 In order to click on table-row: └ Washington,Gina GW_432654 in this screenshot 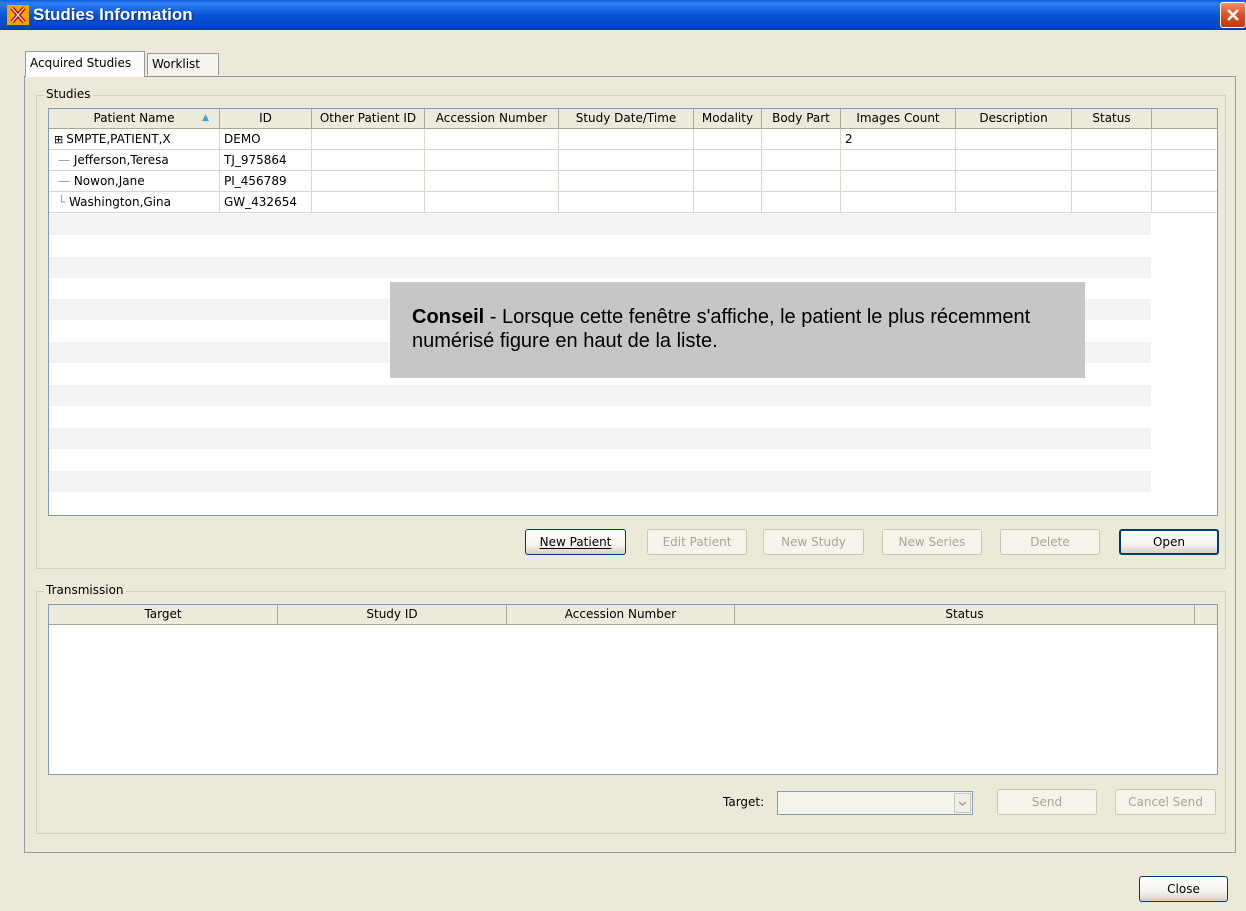, I will do `click(633, 202)`.